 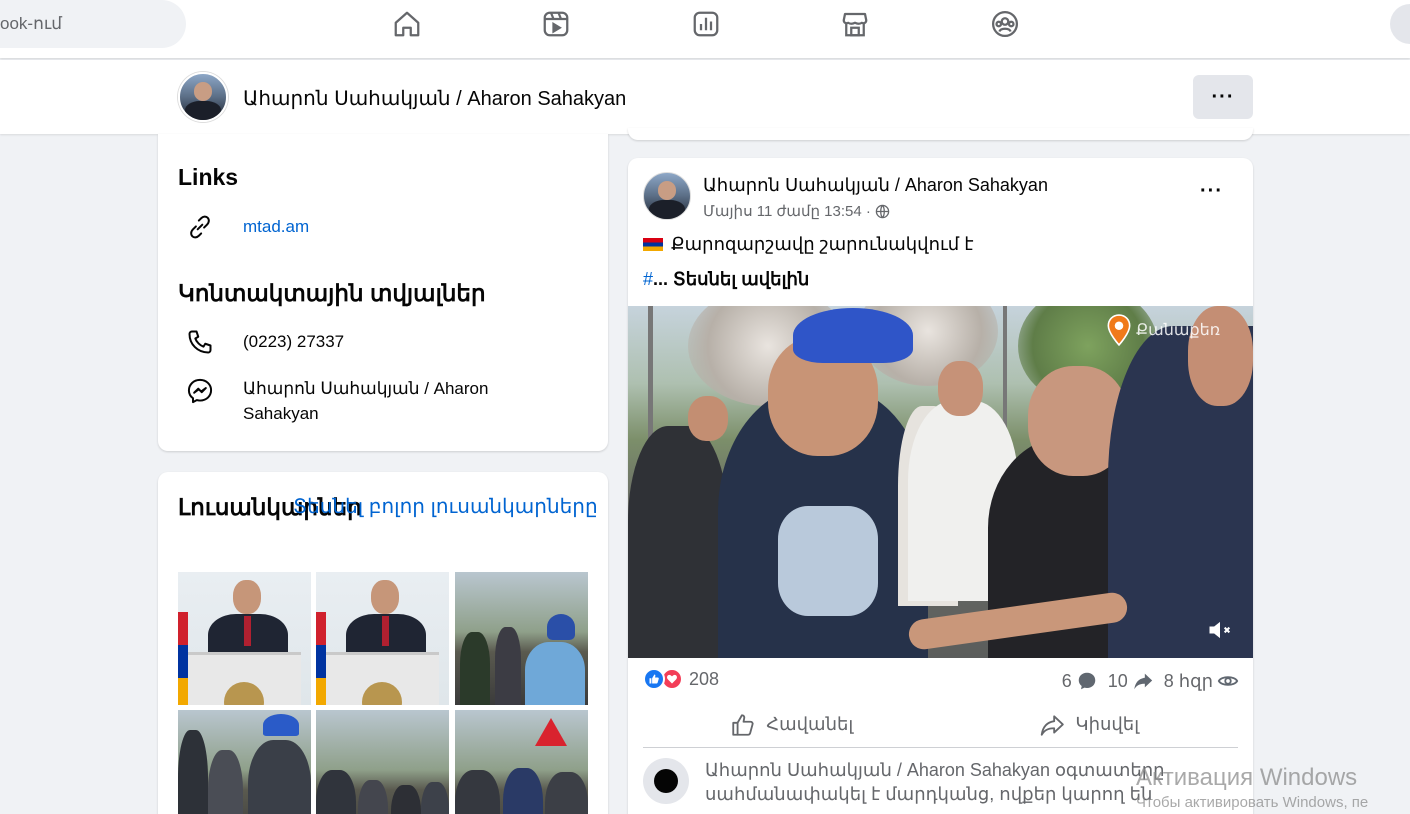 What do you see at coordinates (1400, 24) in the screenshot?
I see `account-menu-button` at bounding box center [1400, 24].